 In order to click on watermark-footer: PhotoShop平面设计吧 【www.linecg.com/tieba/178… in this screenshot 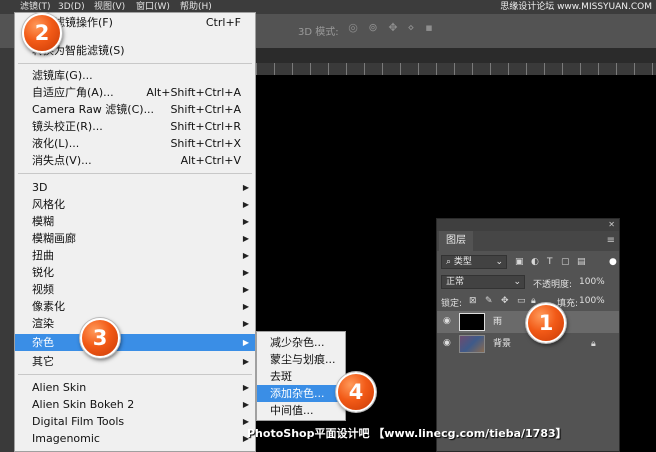, I will do `click(407, 433)`.